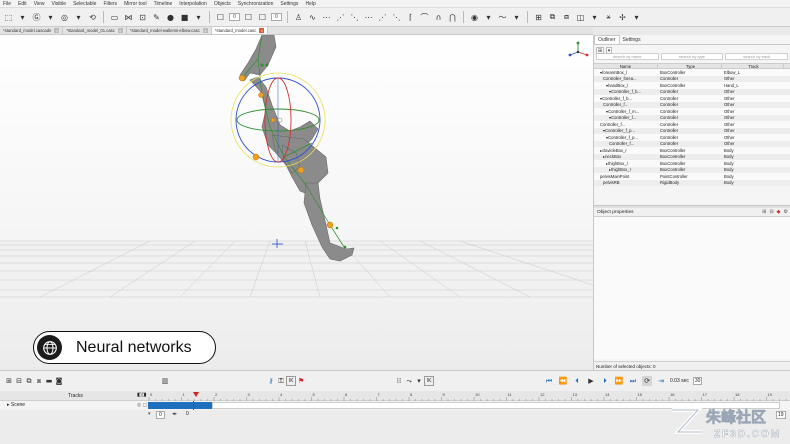  What do you see at coordinates (474, 17) in the screenshot?
I see `target-icon: ◉` at bounding box center [474, 17].